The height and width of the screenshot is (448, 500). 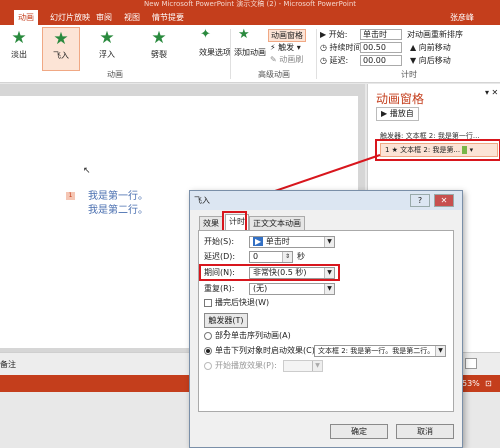 I want to click on repeat-label: 重复(R):, so click(x=219, y=288).